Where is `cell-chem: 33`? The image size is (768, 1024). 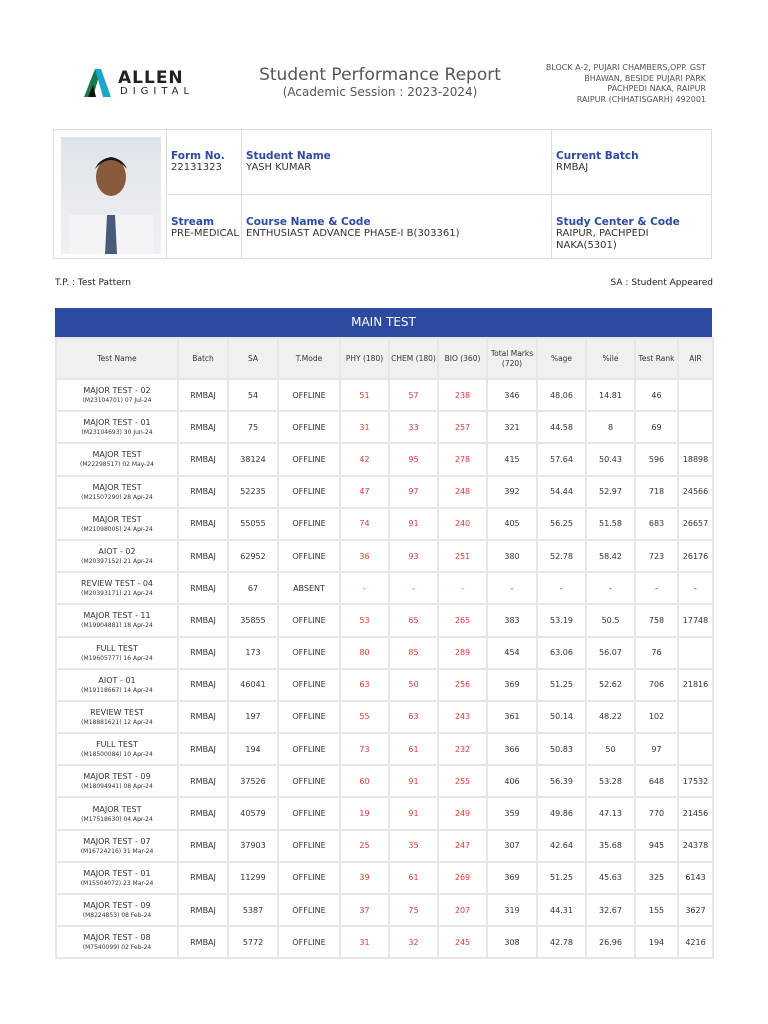
cell-chem: 33 is located at coordinates (413, 427).